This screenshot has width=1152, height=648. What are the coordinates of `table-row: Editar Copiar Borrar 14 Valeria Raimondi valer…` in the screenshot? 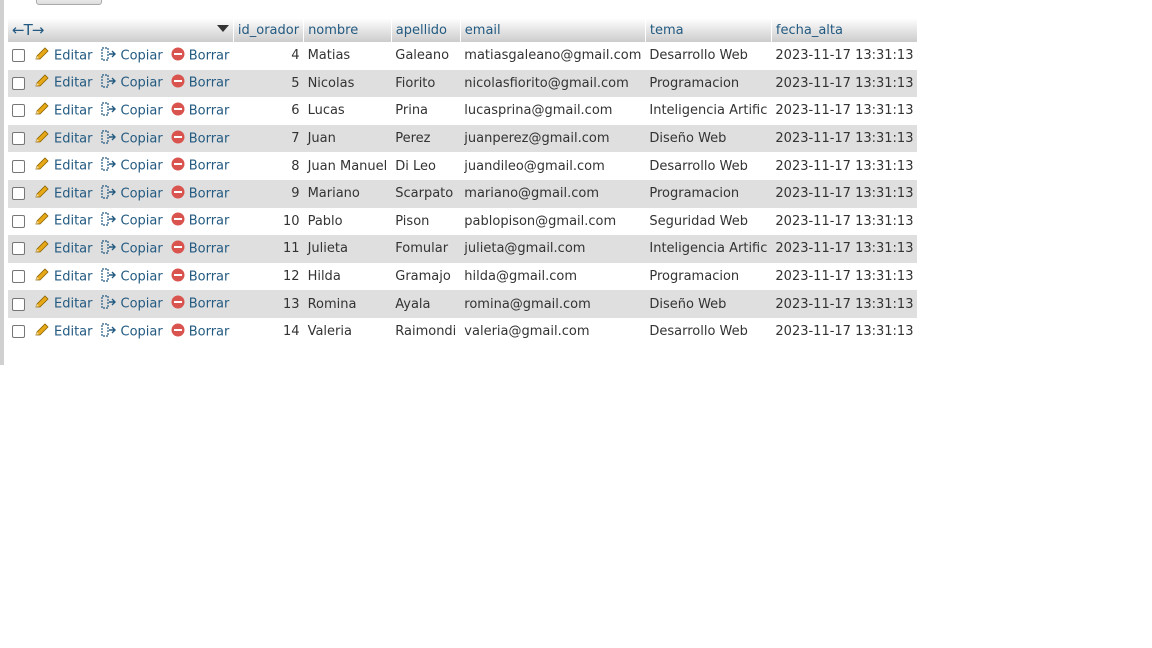 It's located at (463, 331).